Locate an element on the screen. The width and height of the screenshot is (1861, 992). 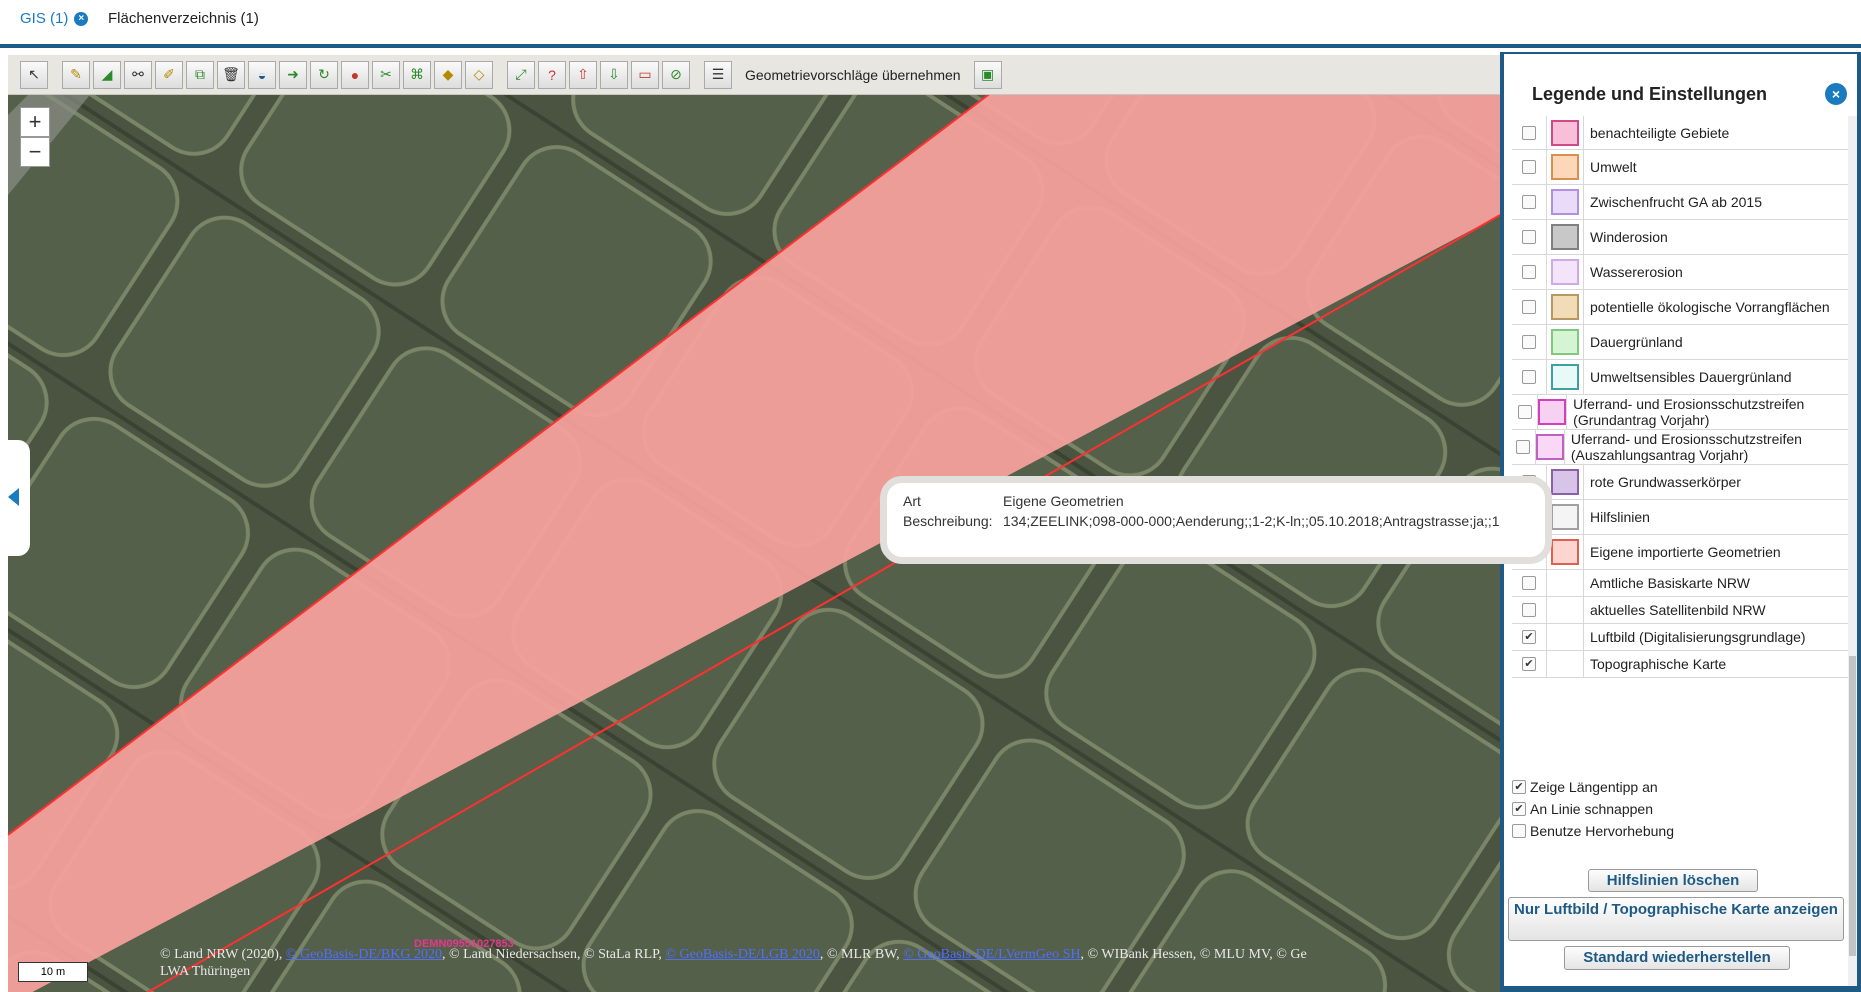
layer-row: potentielle ökologische Vorrangflächen is located at coordinates (1680, 307).